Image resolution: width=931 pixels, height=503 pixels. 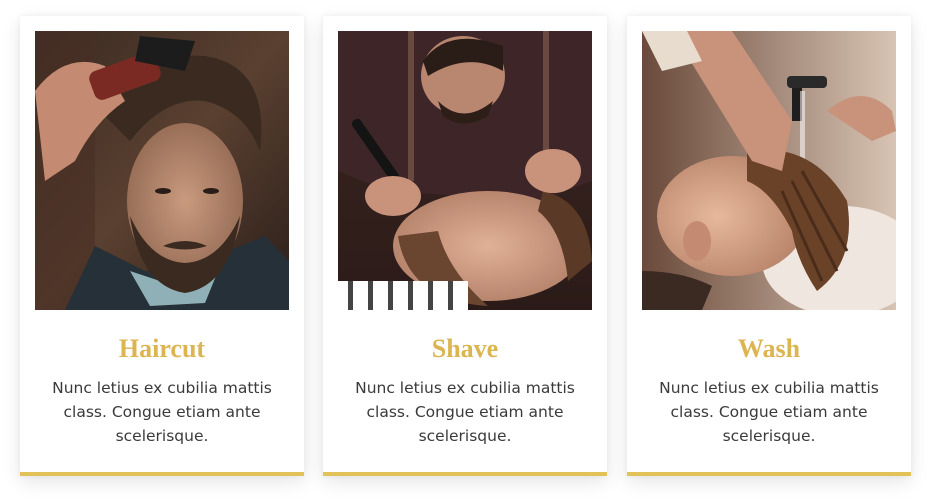 I want to click on service-title: Haircut, so click(x=162, y=348).